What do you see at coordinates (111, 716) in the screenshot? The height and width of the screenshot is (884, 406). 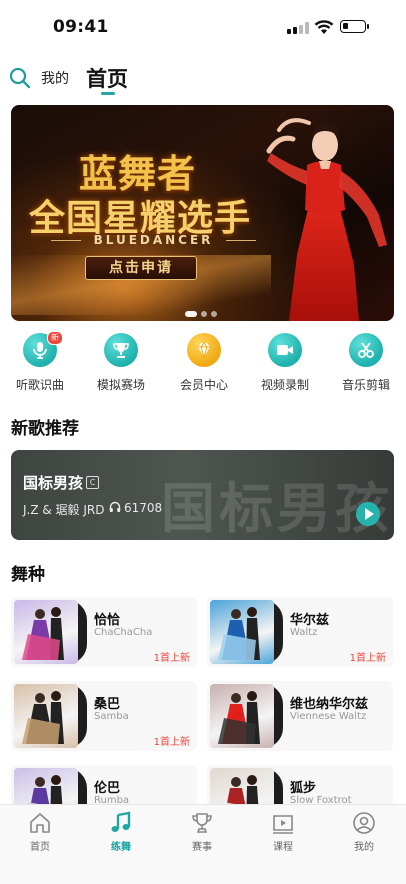 I see `dance-english-name: Samba` at bounding box center [111, 716].